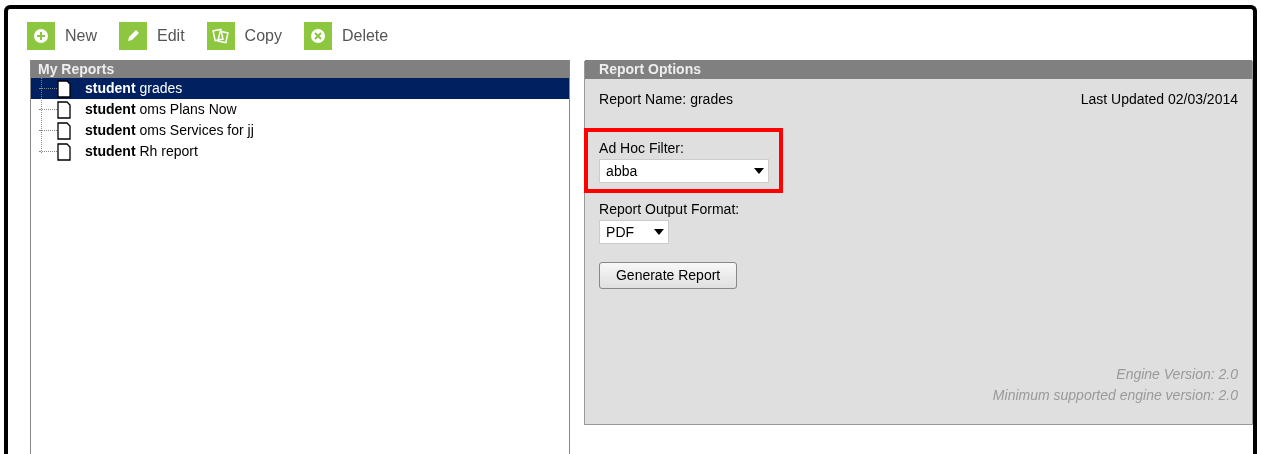  What do you see at coordinates (670, 209) in the screenshot?
I see `field-label: Report Output Format:` at bounding box center [670, 209].